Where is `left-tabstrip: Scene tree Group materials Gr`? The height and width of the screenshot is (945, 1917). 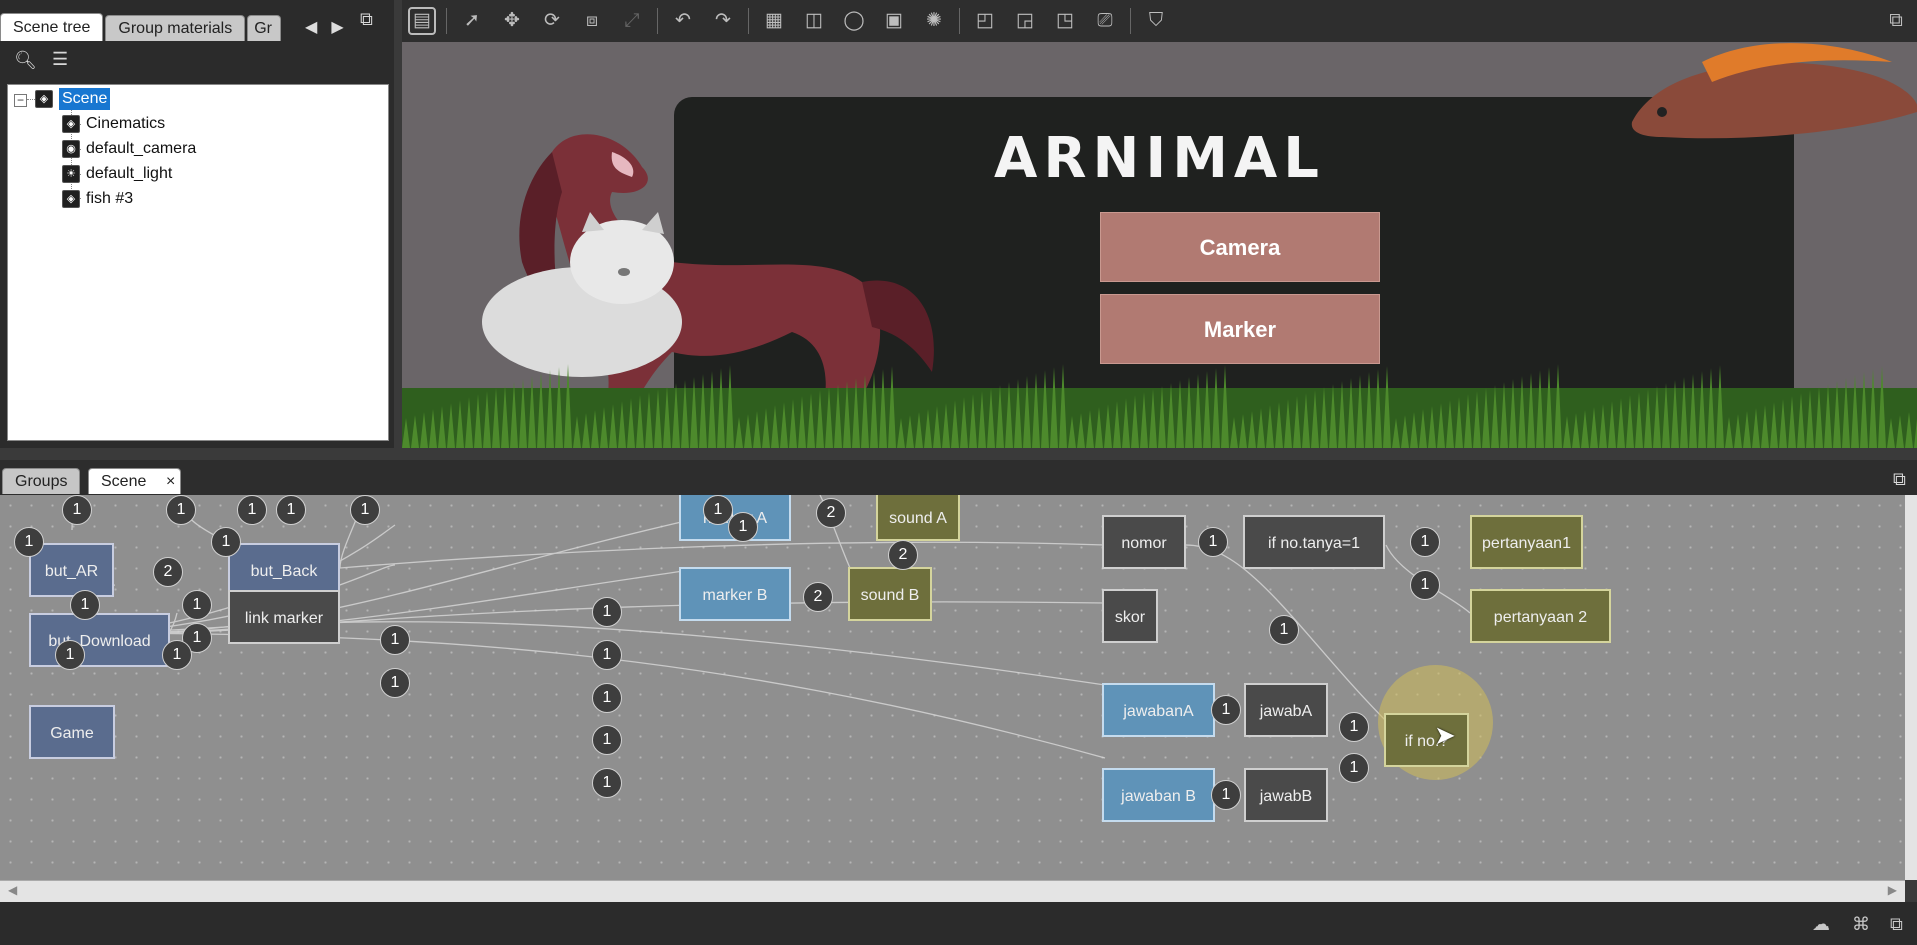 left-tabstrip: Scene tree Group materials Gr is located at coordinates (141, 27).